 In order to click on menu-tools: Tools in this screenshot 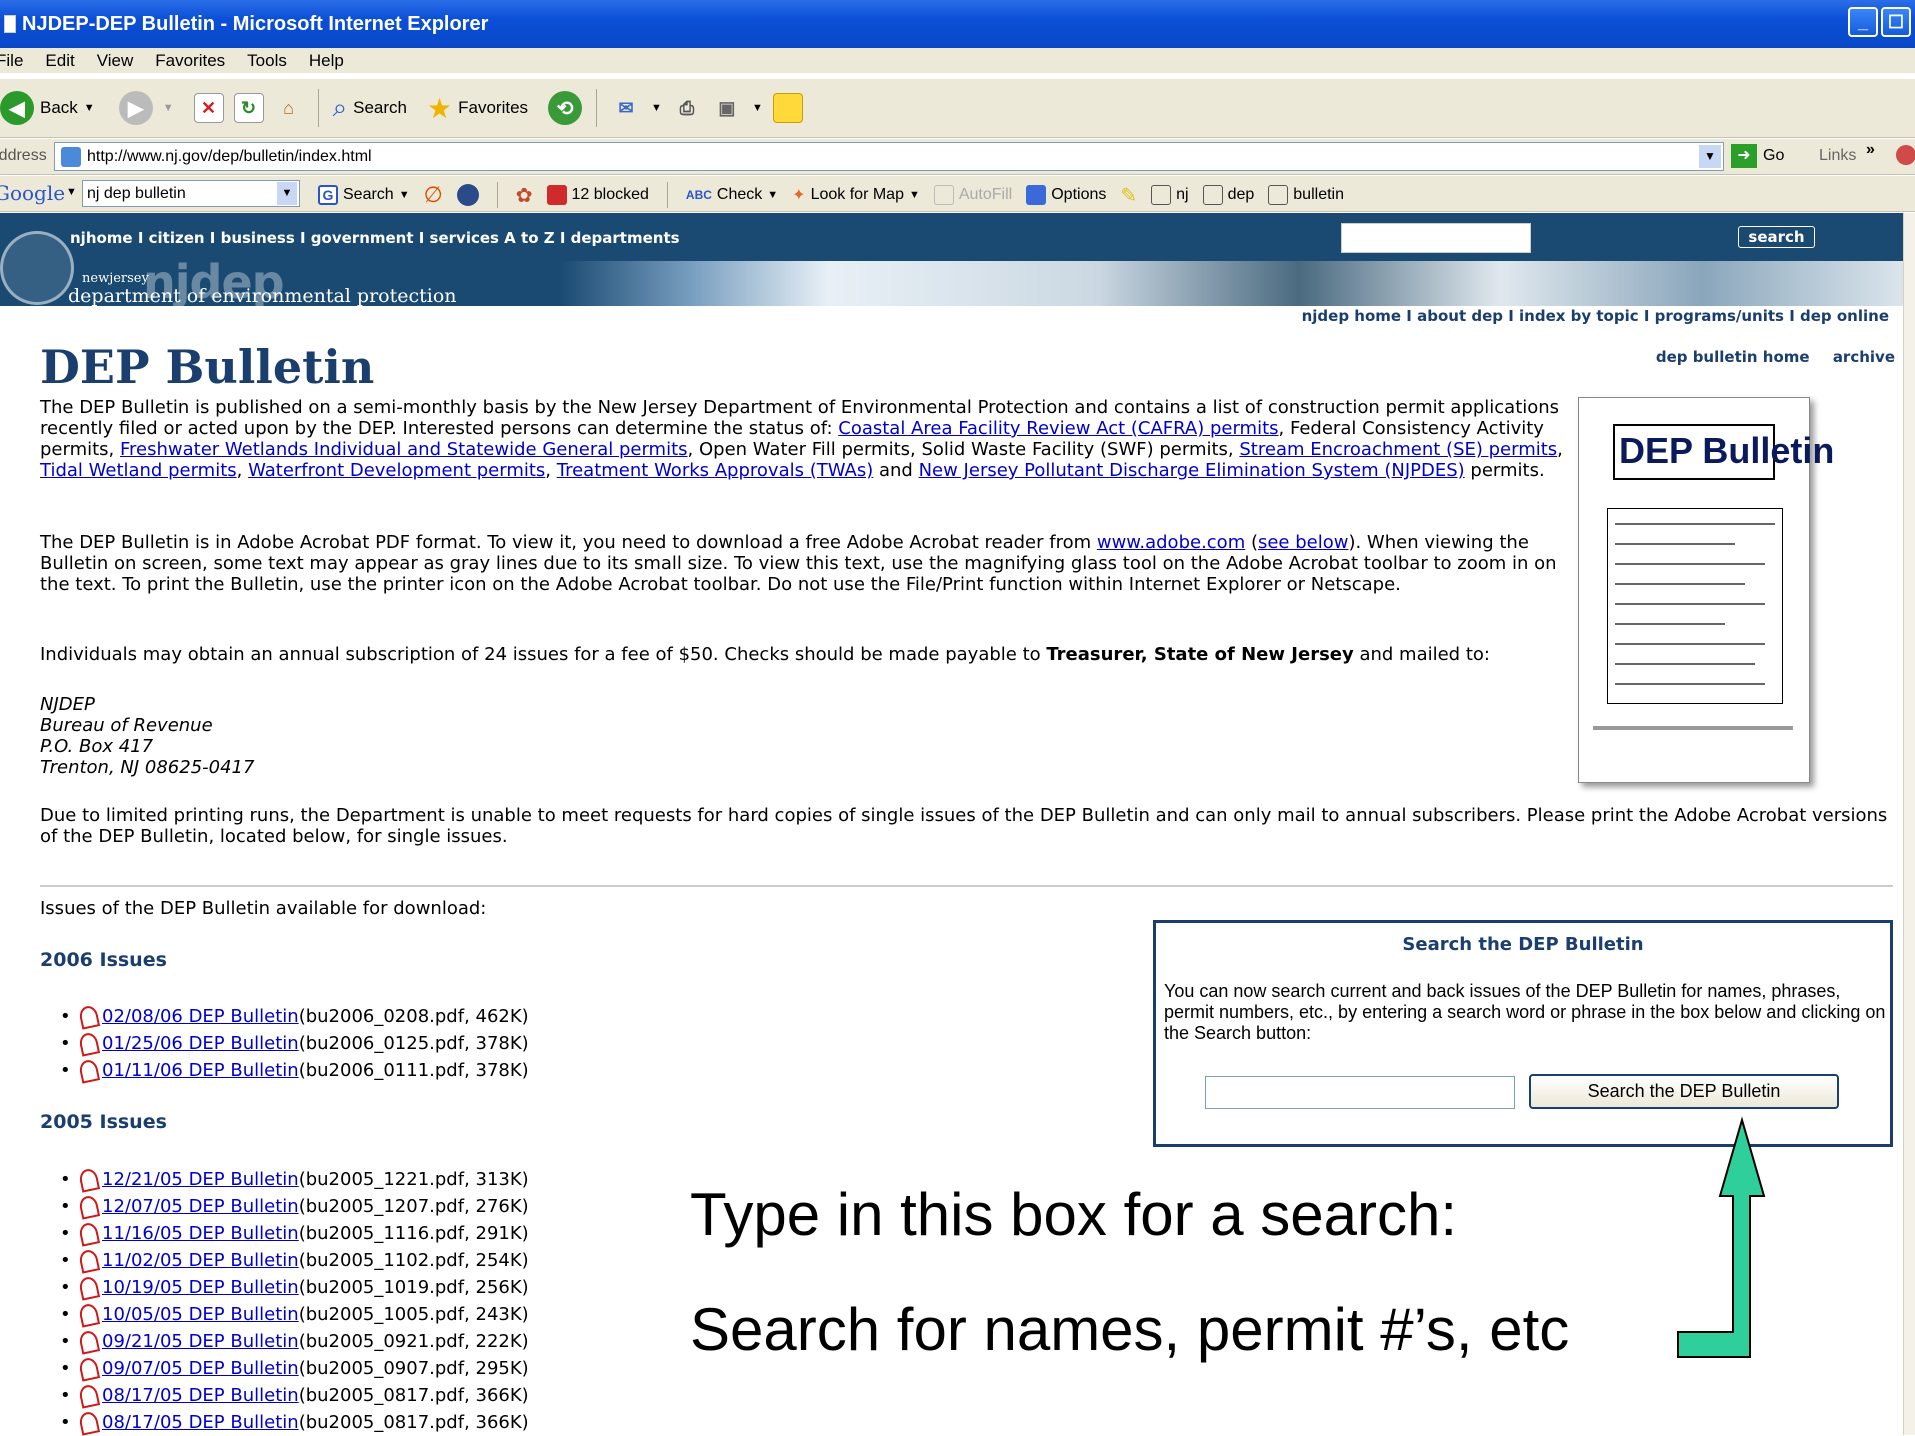, I will do `click(267, 61)`.